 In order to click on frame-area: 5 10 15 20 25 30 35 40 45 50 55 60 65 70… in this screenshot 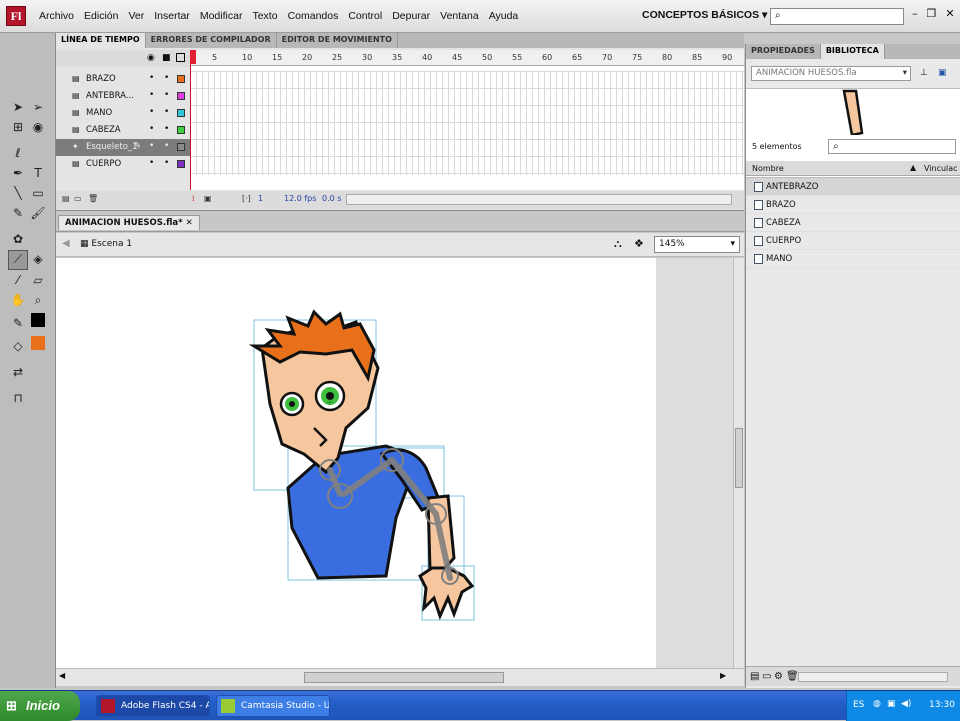, I will do `click(467, 120)`.